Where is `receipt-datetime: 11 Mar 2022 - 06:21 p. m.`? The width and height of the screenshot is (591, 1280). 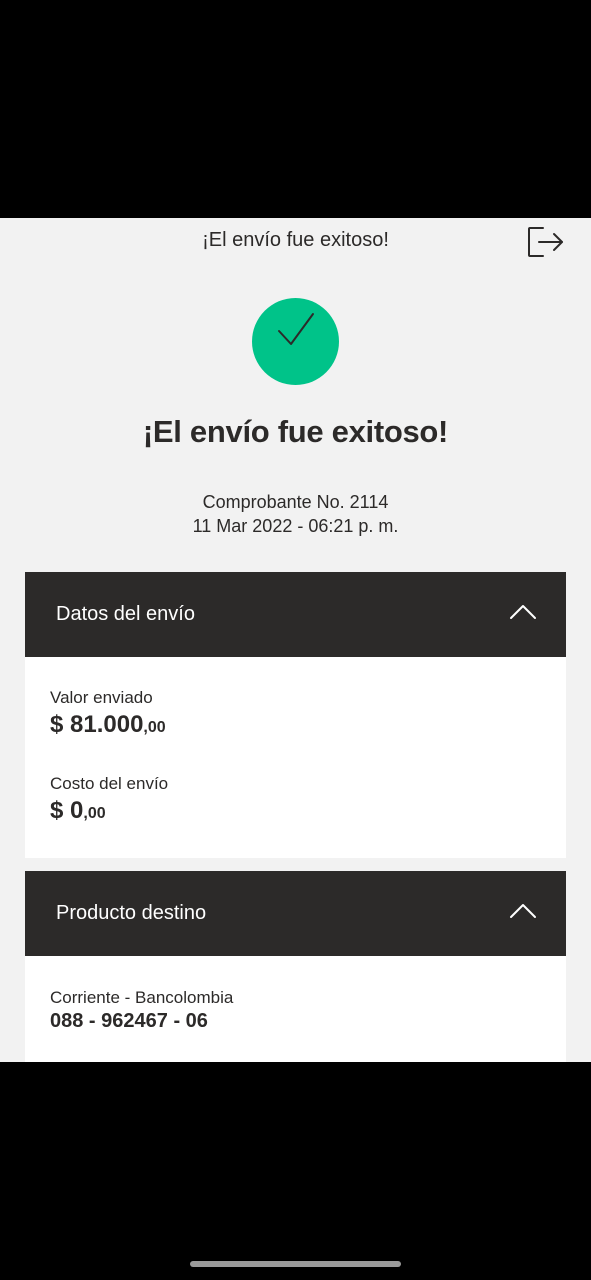
receipt-datetime: 11 Mar 2022 - 06:21 p. m. is located at coordinates (295, 526).